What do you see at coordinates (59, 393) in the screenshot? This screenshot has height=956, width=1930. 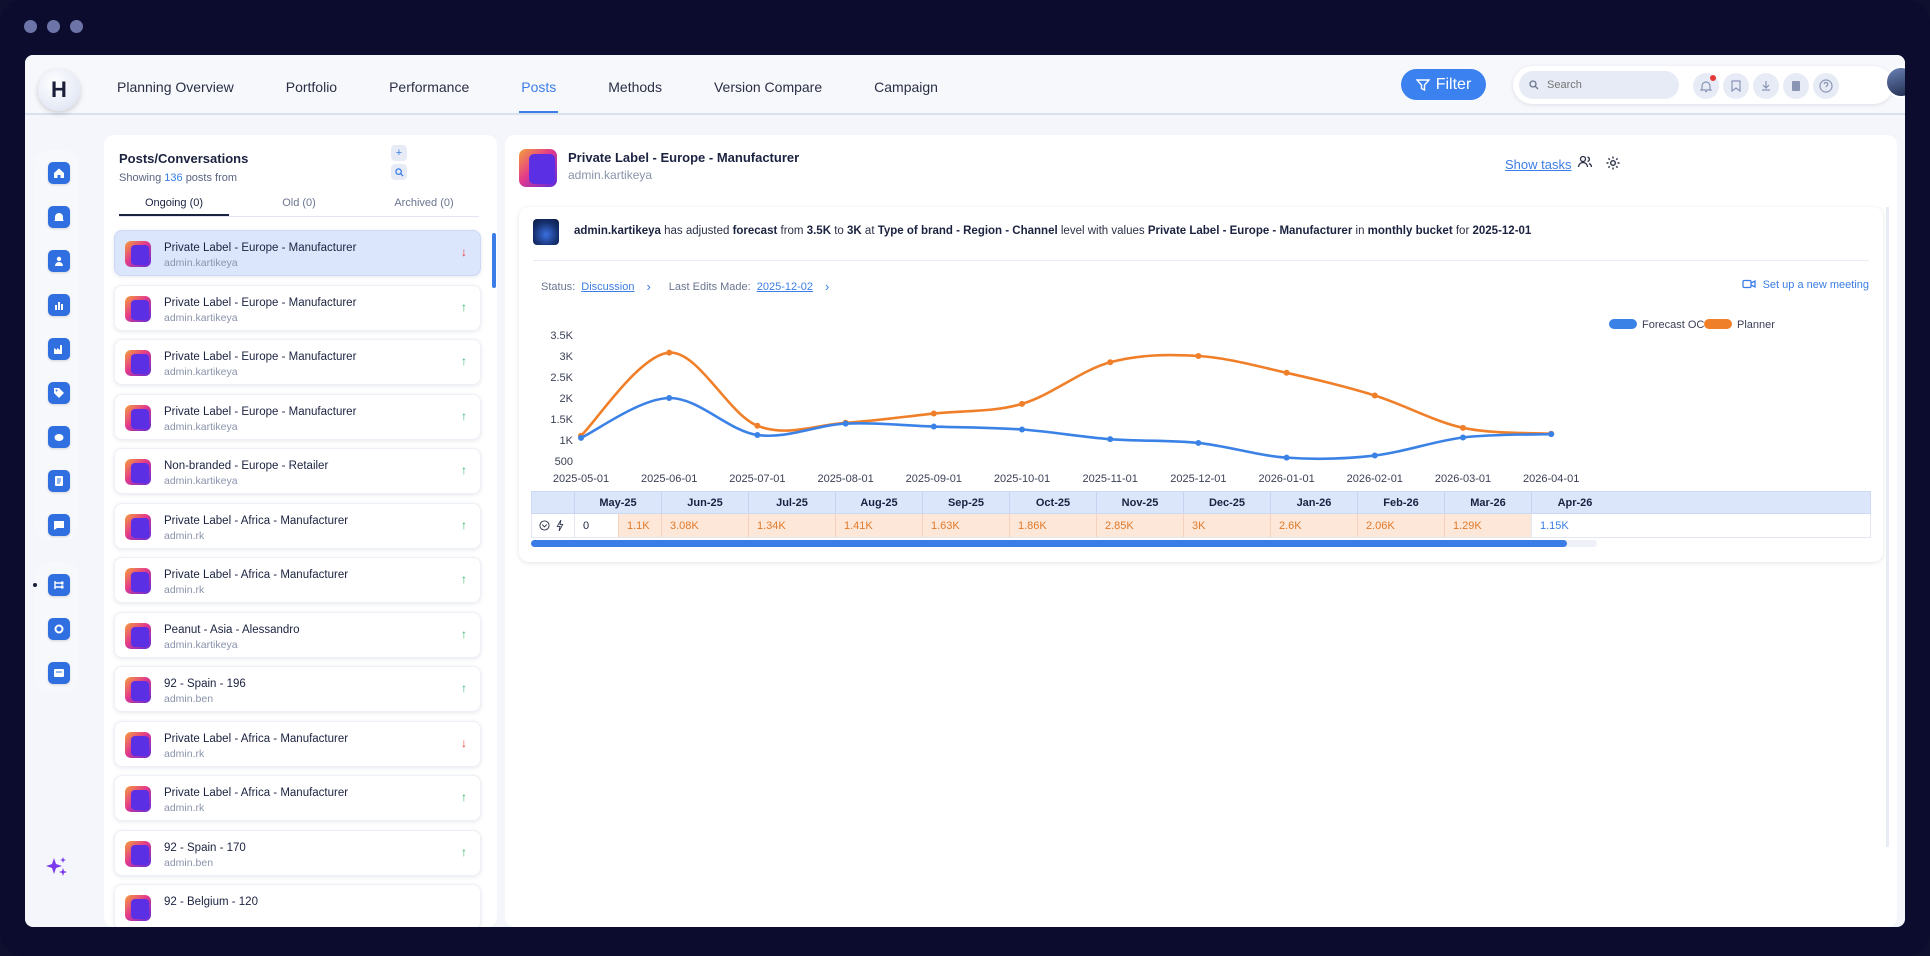 I see `tag-icon` at bounding box center [59, 393].